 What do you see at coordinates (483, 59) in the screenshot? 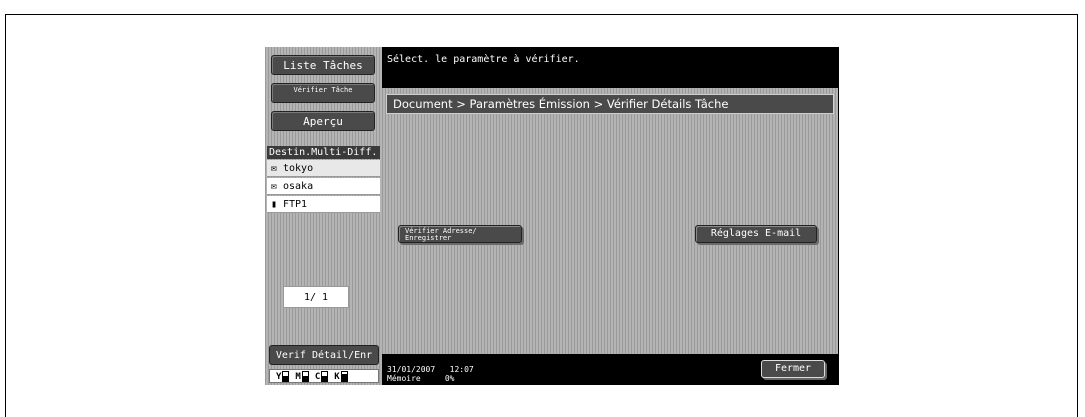
I see `instruction-message: Sélect. le paramètre à vérifier.` at bounding box center [483, 59].